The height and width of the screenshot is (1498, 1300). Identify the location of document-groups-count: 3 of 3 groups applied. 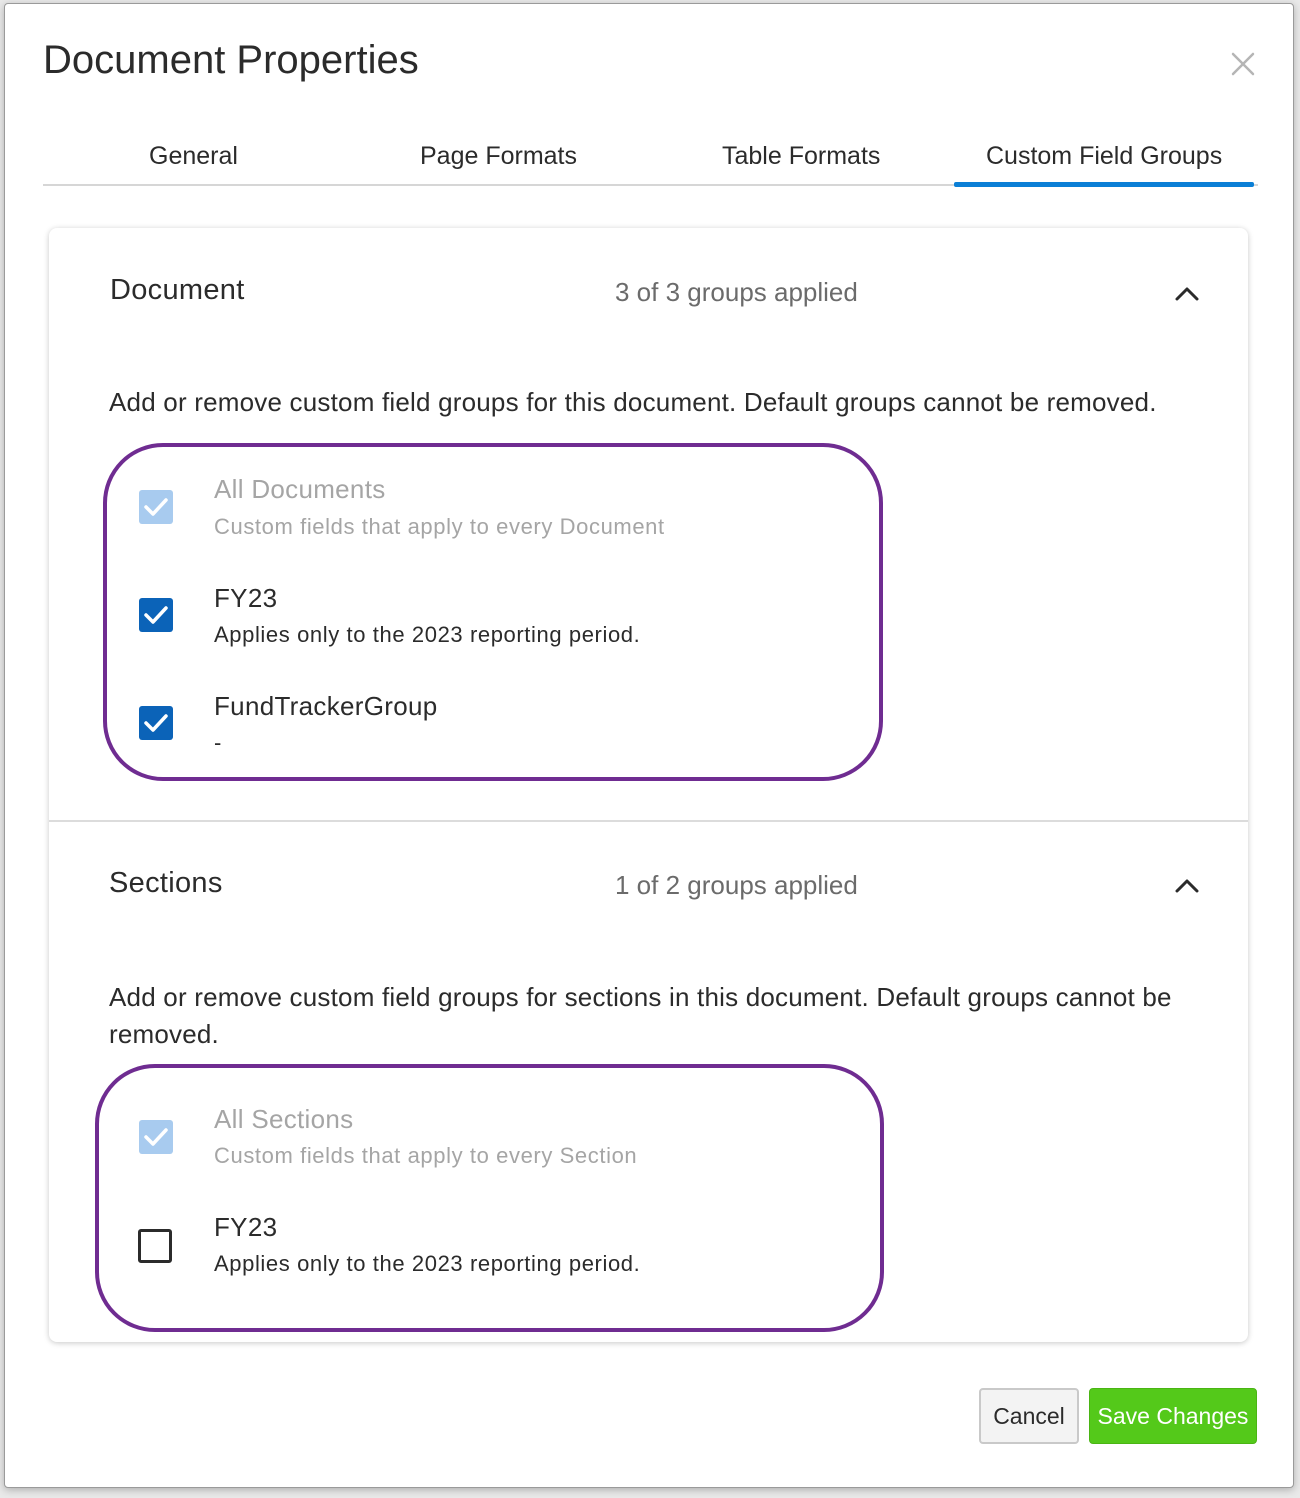
(736, 292).